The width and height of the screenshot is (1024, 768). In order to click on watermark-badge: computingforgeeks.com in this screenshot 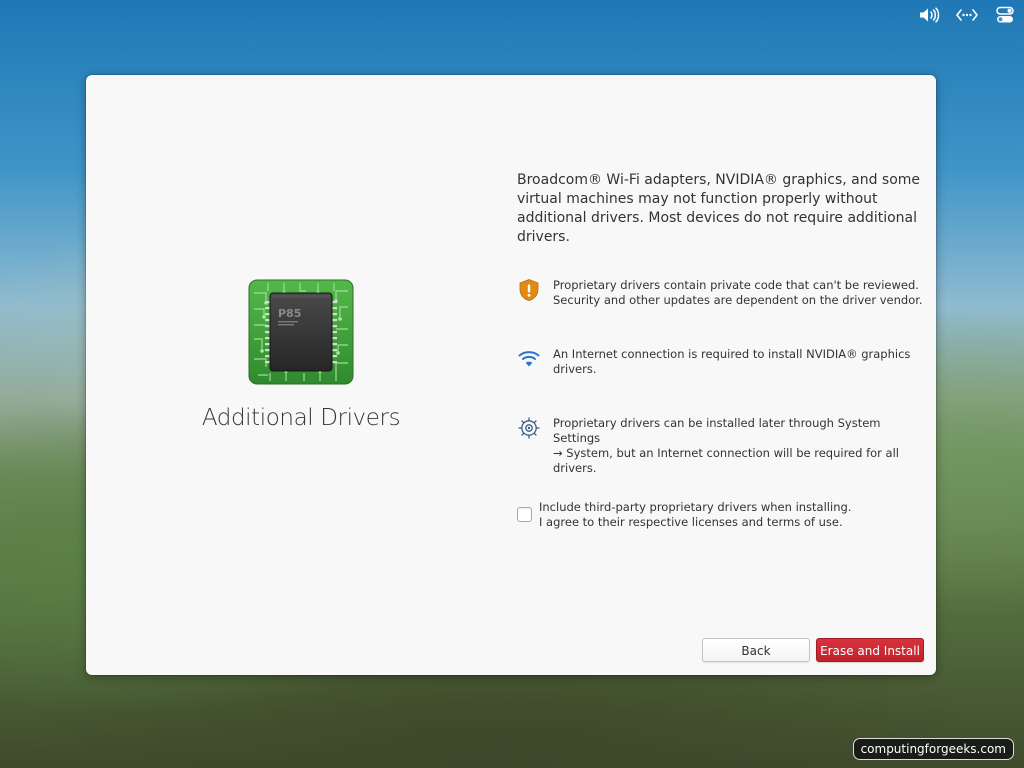, I will do `click(933, 749)`.